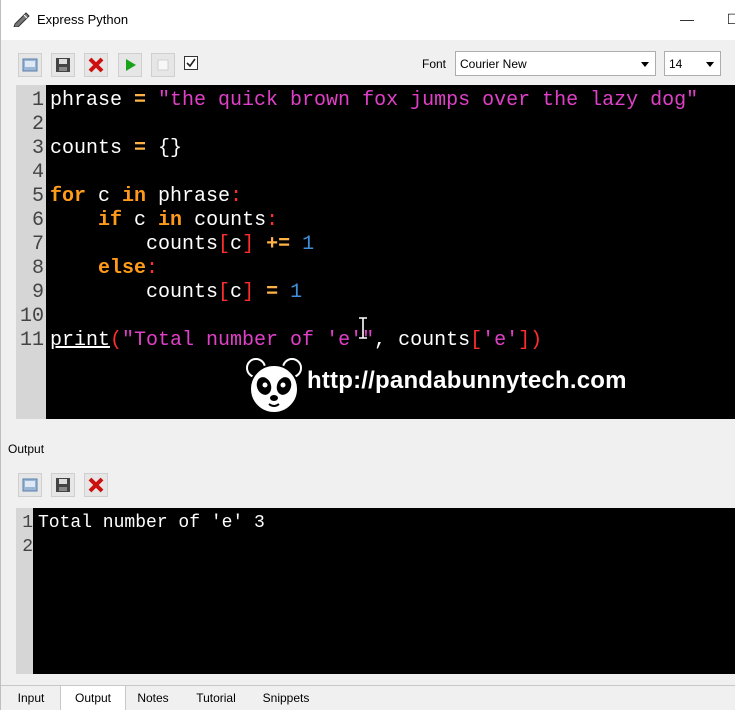 This screenshot has height=710, width=735. What do you see at coordinates (151, 523) in the screenshot?
I see `output-line: Total number of 'e' 3` at bounding box center [151, 523].